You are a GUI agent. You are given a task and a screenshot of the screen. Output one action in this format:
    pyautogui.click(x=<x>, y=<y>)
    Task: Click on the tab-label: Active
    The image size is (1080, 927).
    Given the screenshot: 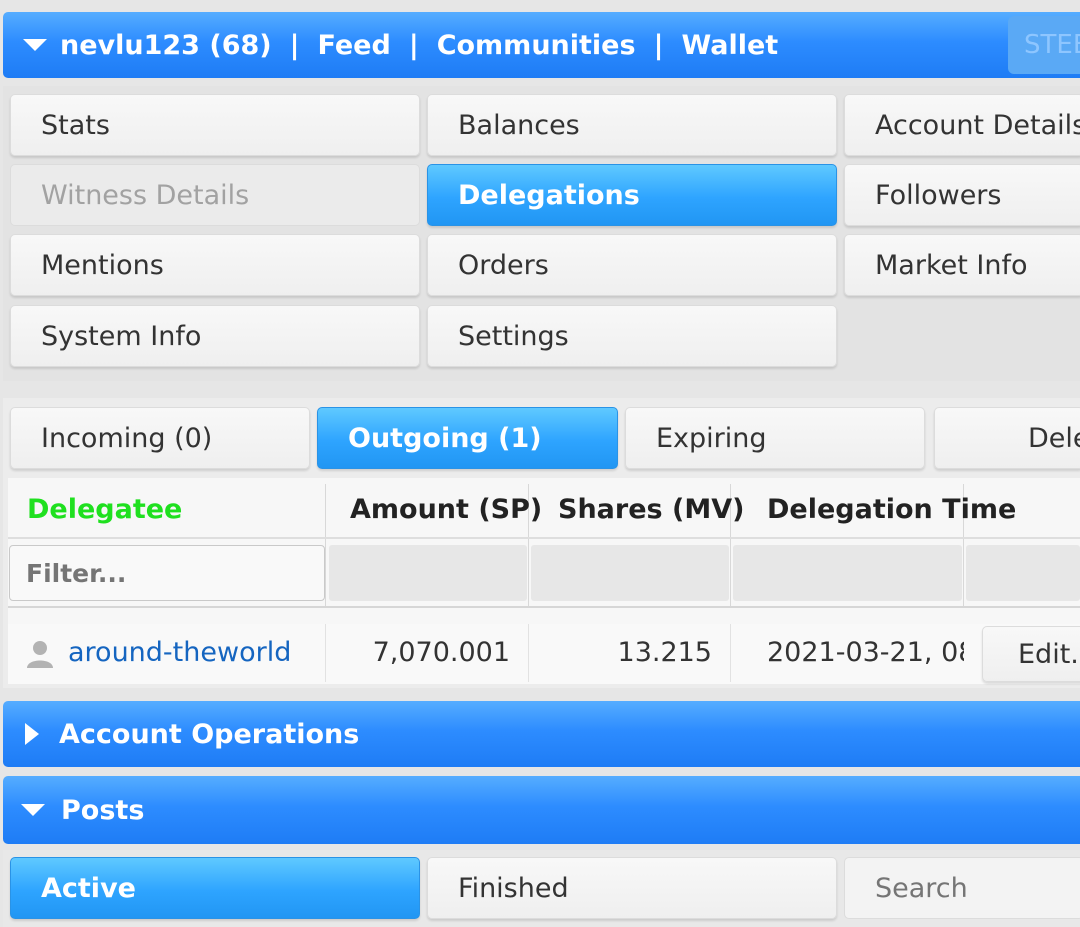 What is the action you would take?
    pyautogui.click(x=88, y=888)
    